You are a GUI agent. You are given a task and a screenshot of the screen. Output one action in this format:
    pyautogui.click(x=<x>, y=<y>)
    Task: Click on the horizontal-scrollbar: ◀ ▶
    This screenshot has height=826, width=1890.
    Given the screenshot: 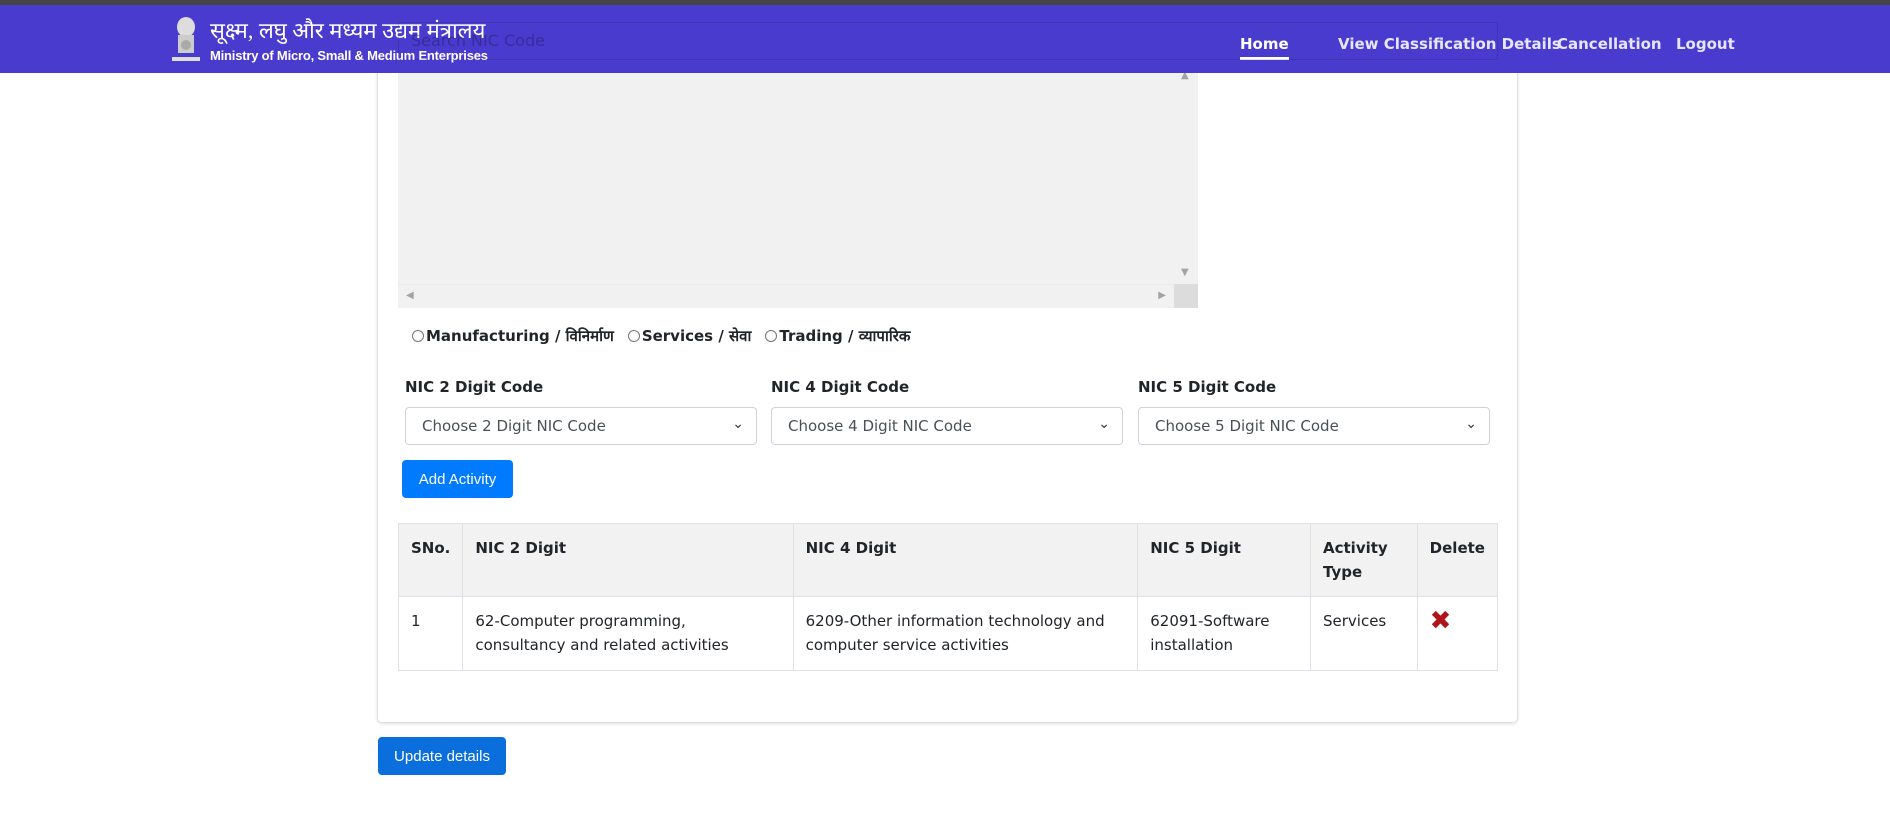 What is the action you would take?
    pyautogui.click(x=786, y=296)
    